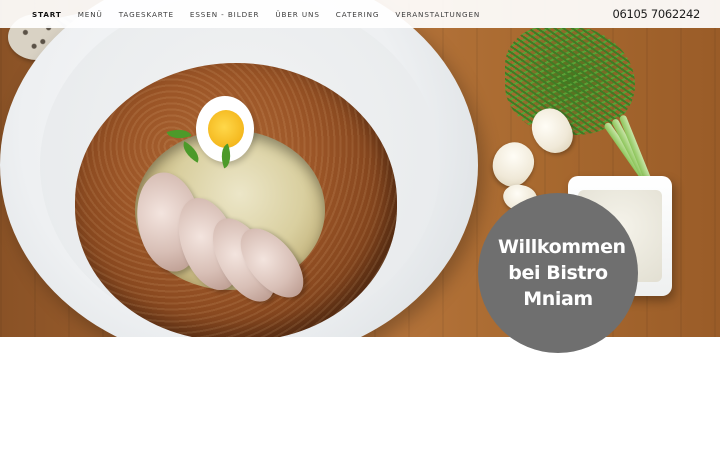  Describe the element at coordinates (90, 14) in the screenshot. I see `nav-item-menu: MENÜ` at that location.